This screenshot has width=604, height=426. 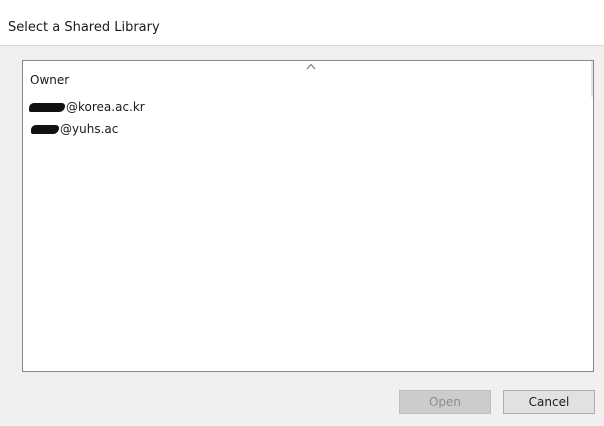 I want to click on cancel-button: Cancel, so click(x=549, y=402).